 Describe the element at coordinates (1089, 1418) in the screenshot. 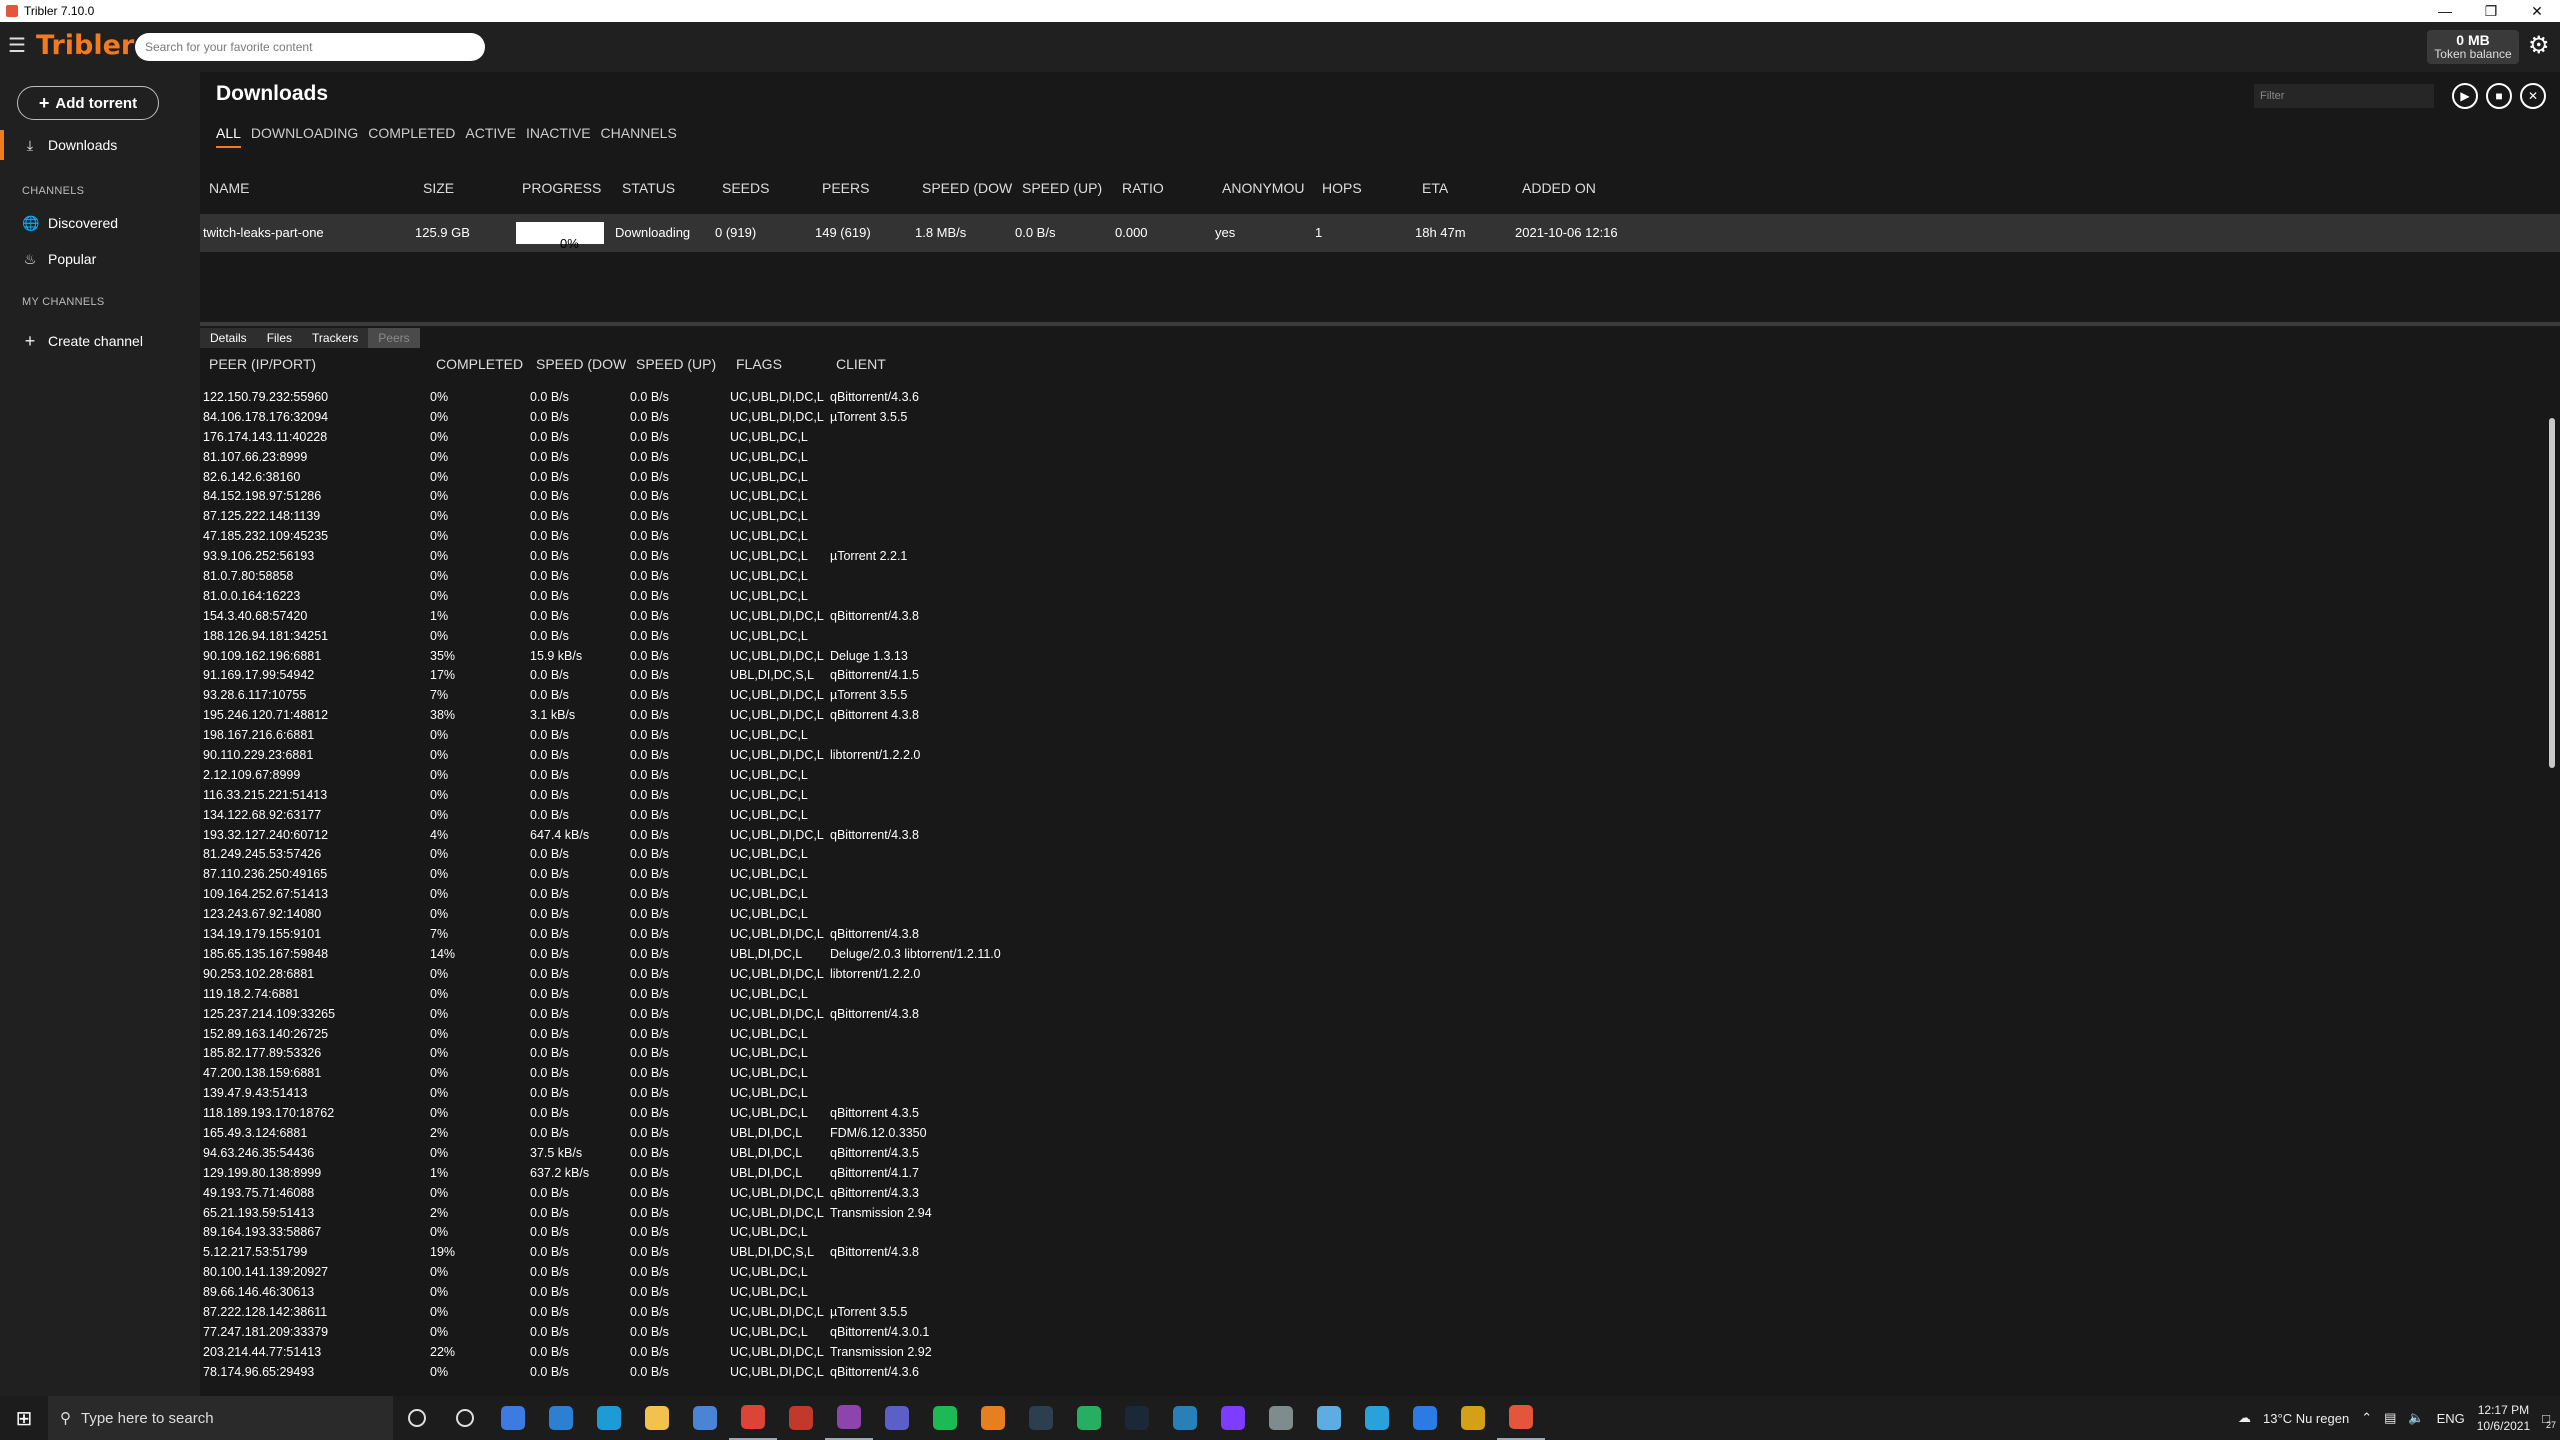

I see `play-app-icon` at that location.